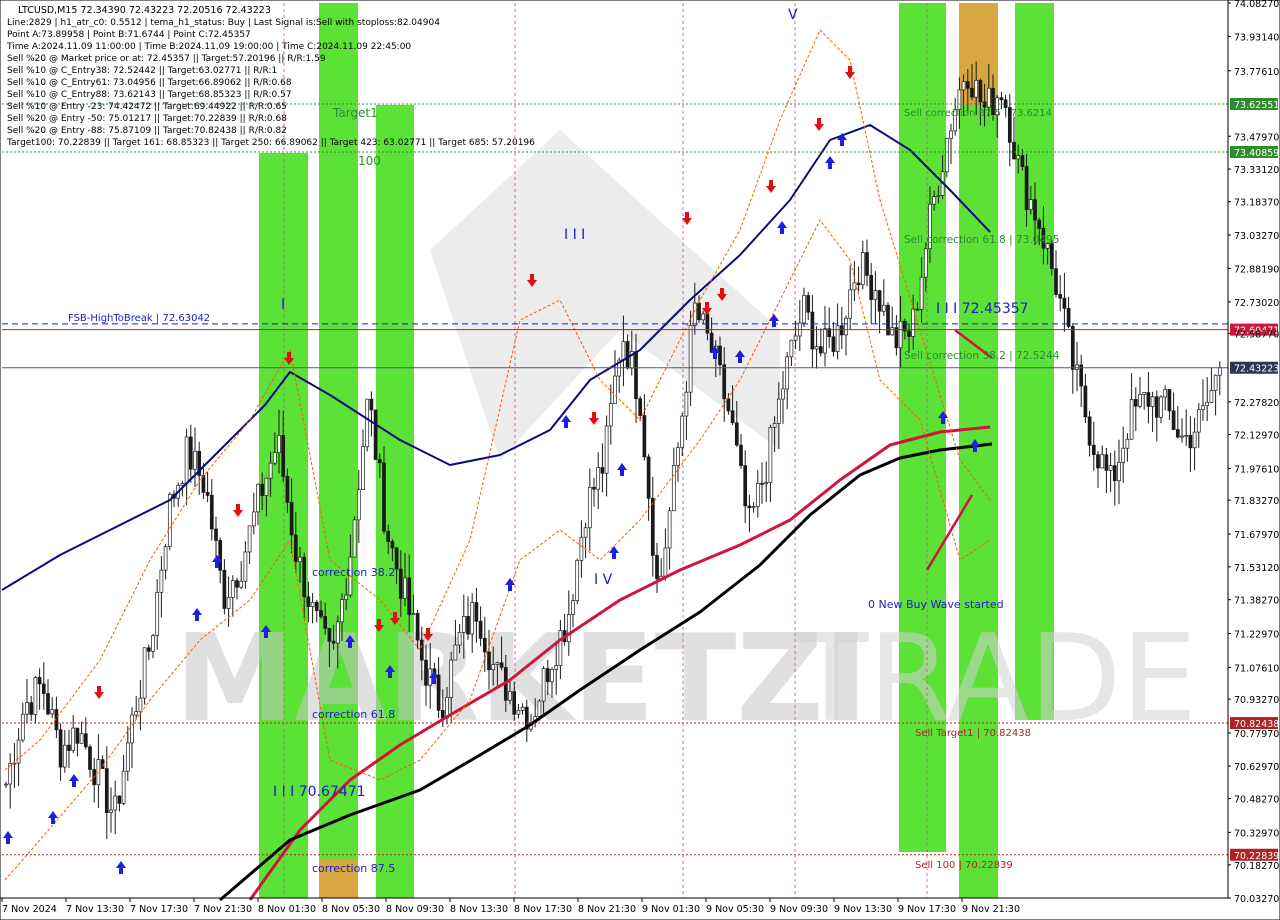  Describe the element at coordinates (1256, 334) in the screenshot. I see `y-tick-label: 72.58770` at that location.